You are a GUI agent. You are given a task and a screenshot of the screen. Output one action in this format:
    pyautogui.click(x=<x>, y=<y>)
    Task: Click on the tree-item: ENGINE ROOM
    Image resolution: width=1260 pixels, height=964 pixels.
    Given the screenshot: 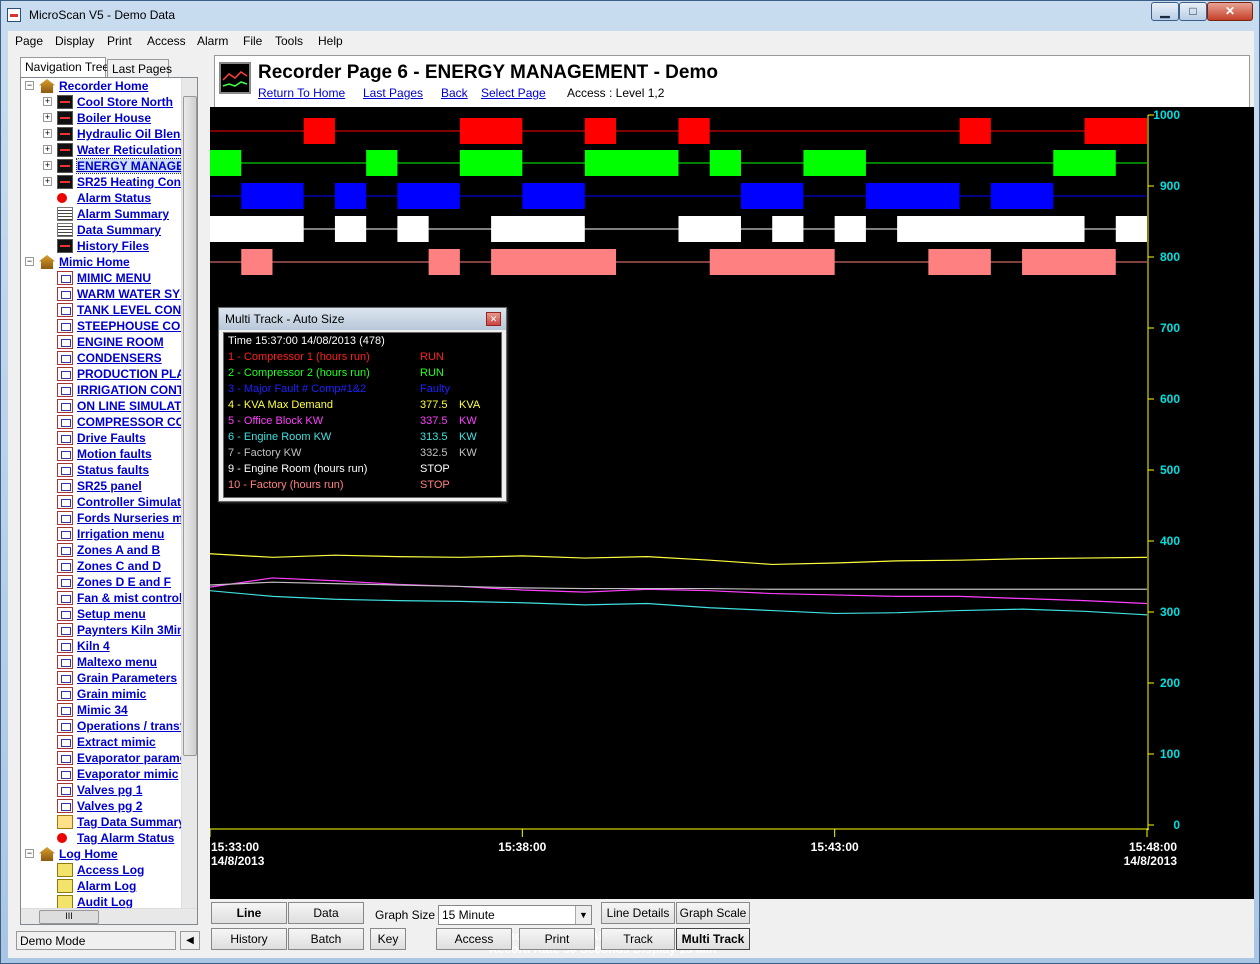 What is the action you would take?
    pyautogui.click(x=101, y=342)
    